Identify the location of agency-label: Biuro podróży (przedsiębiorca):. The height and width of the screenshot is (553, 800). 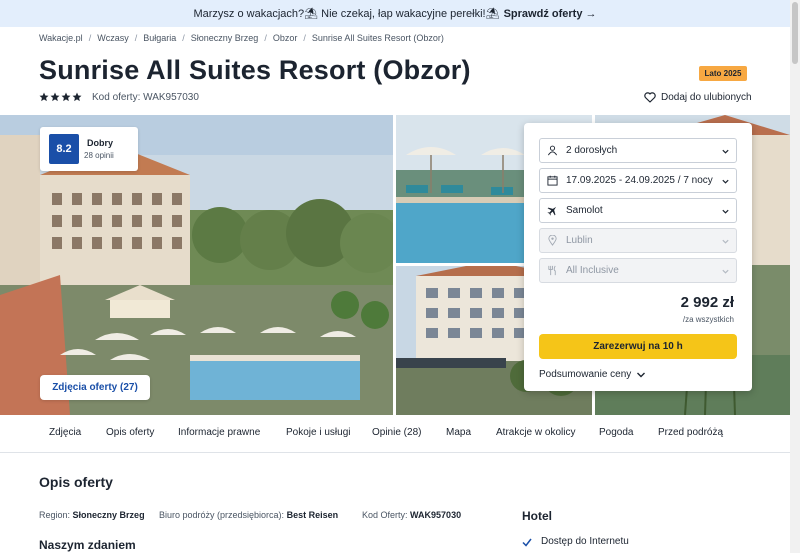
(222, 515).